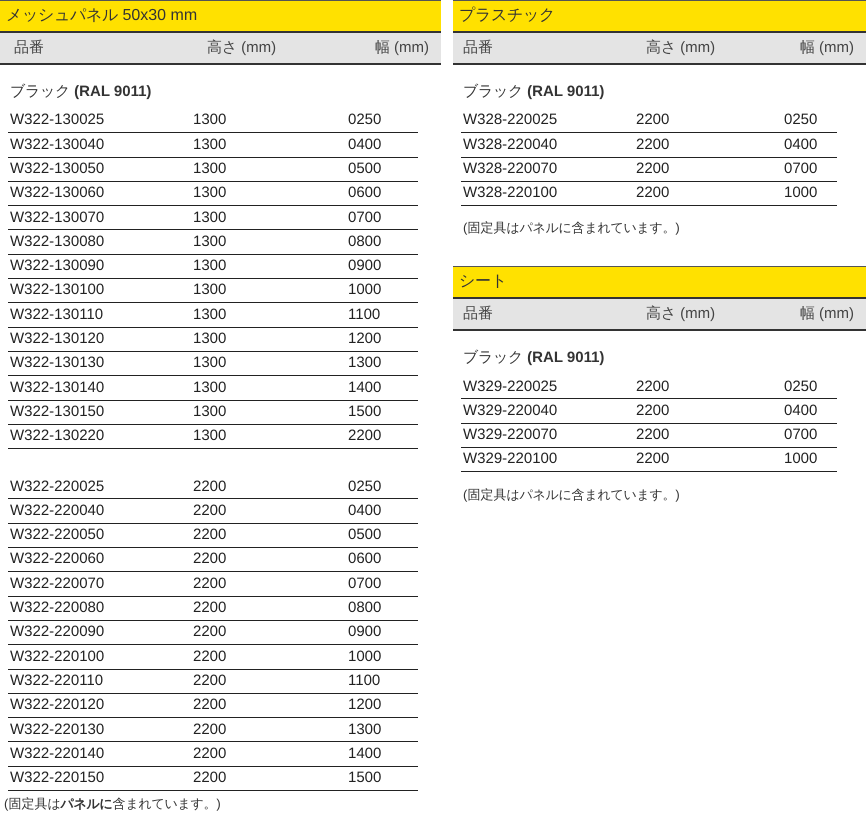 The image size is (866, 821). What do you see at coordinates (57, 290) in the screenshot?
I see `table-cell-text: W322-130100` at bounding box center [57, 290].